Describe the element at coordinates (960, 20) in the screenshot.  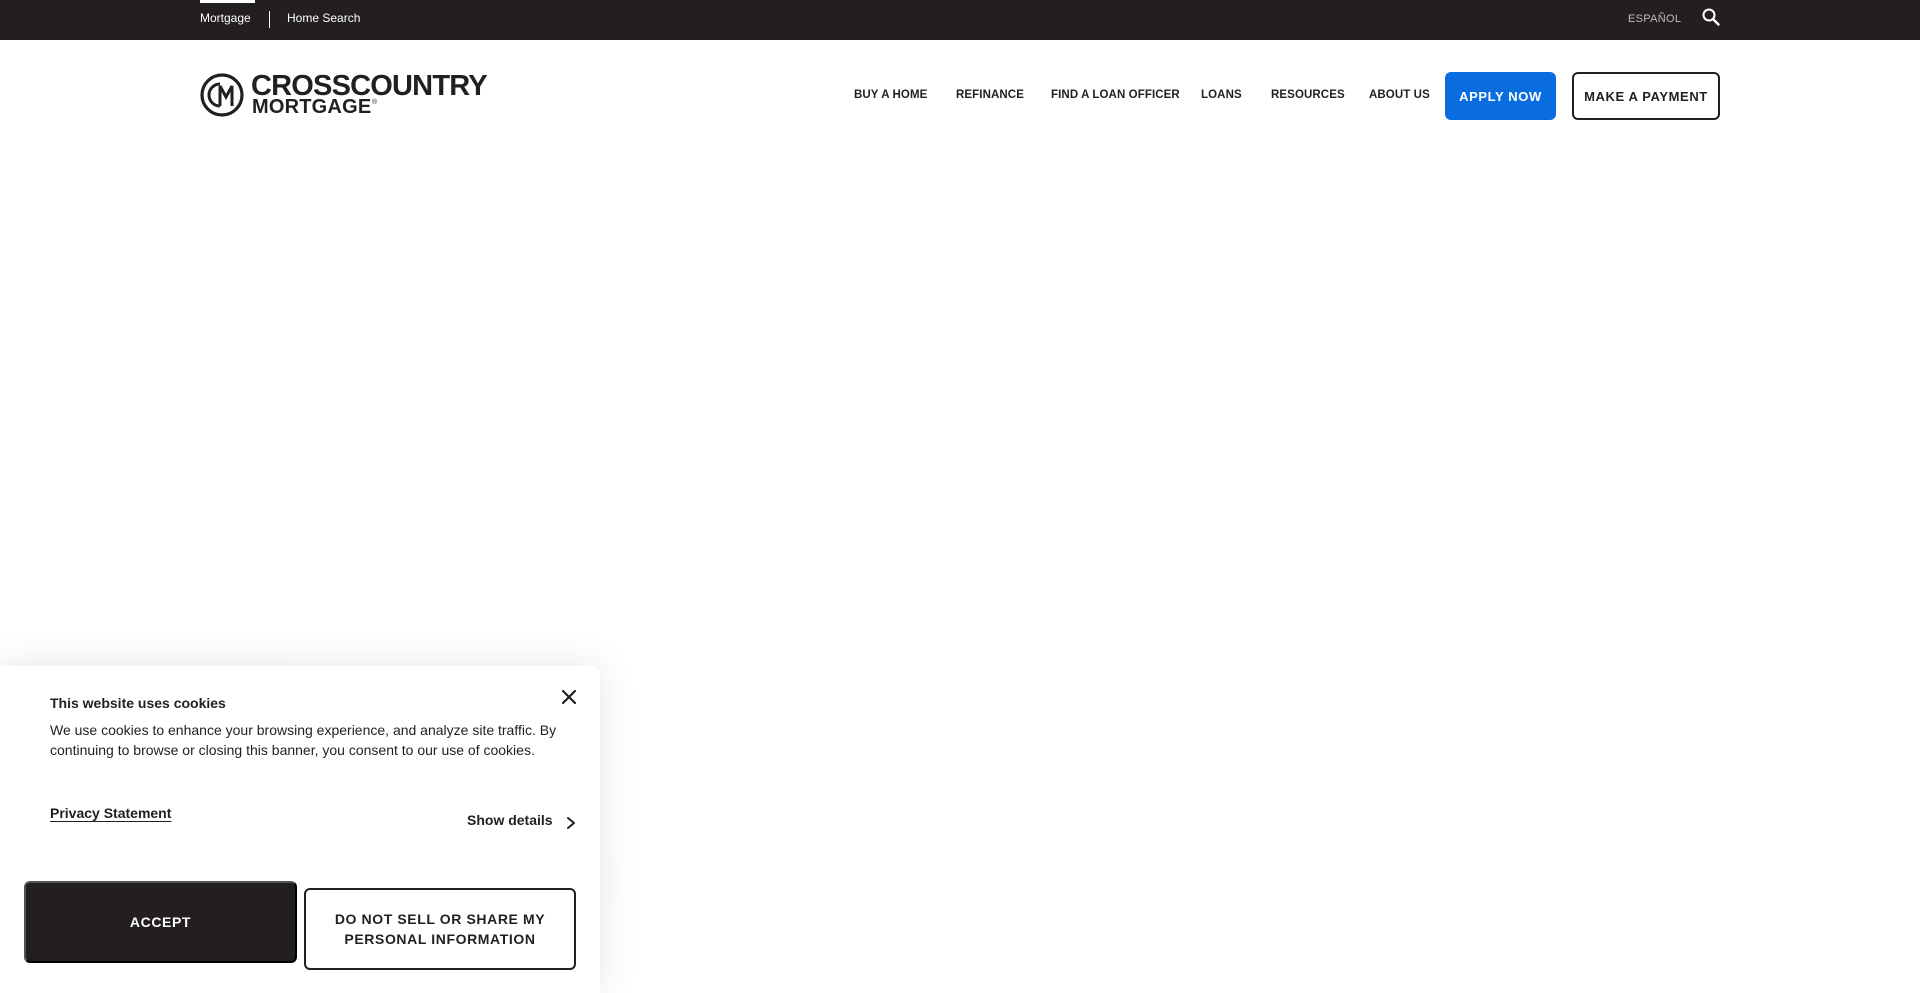
I see `utility-bar: Mortgage Home Search ESPAÑOL` at that location.